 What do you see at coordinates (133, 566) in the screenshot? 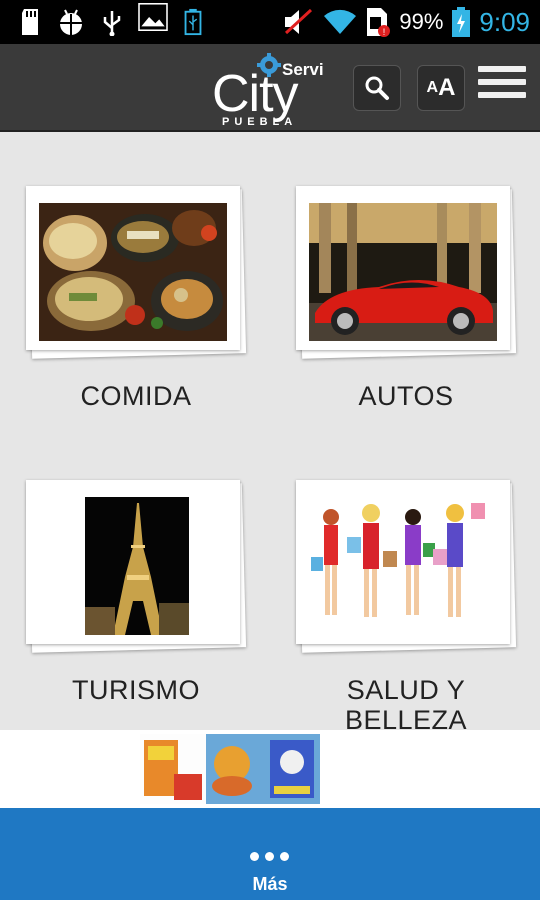
I see `eiffel-tower-night-photo` at bounding box center [133, 566].